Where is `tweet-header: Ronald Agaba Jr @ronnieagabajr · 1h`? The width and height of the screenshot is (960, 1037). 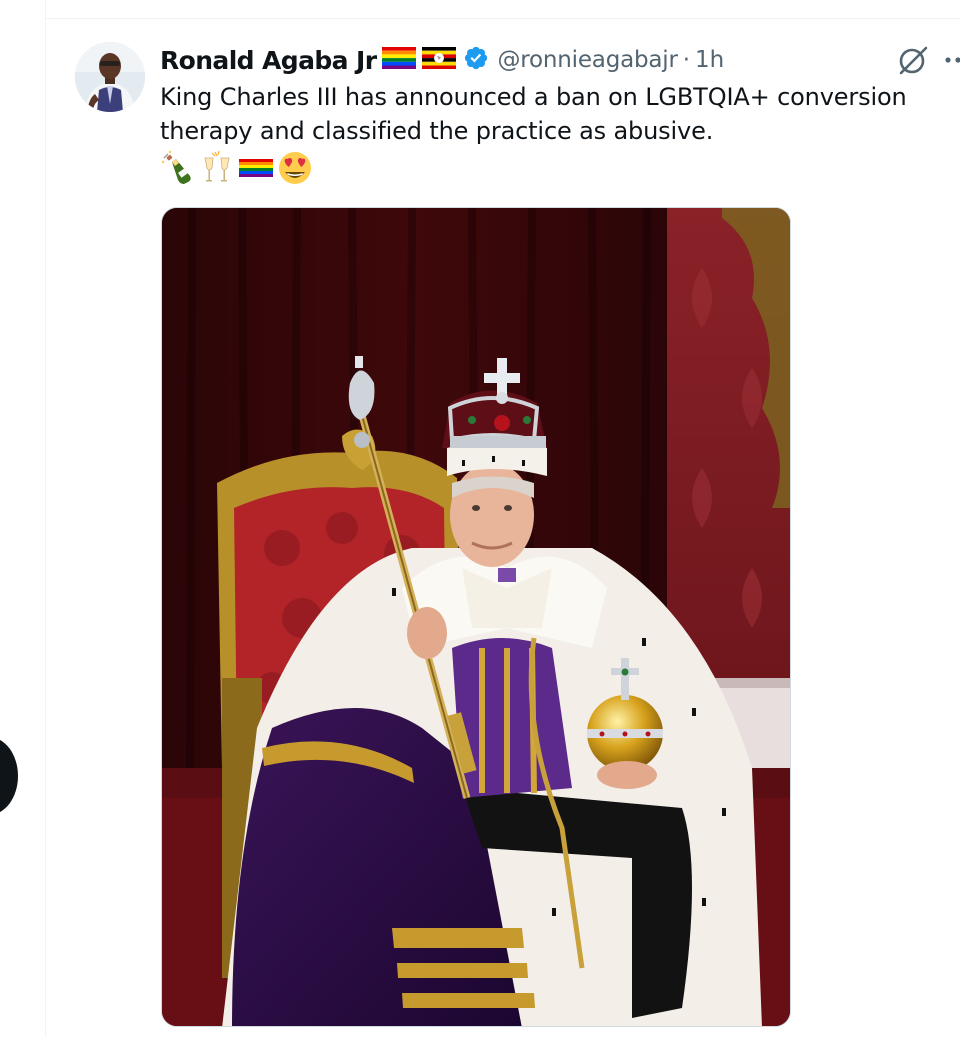 tweet-header: Ronald Agaba Jr @ronnieagabajr · 1h is located at coordinates (560, 60).